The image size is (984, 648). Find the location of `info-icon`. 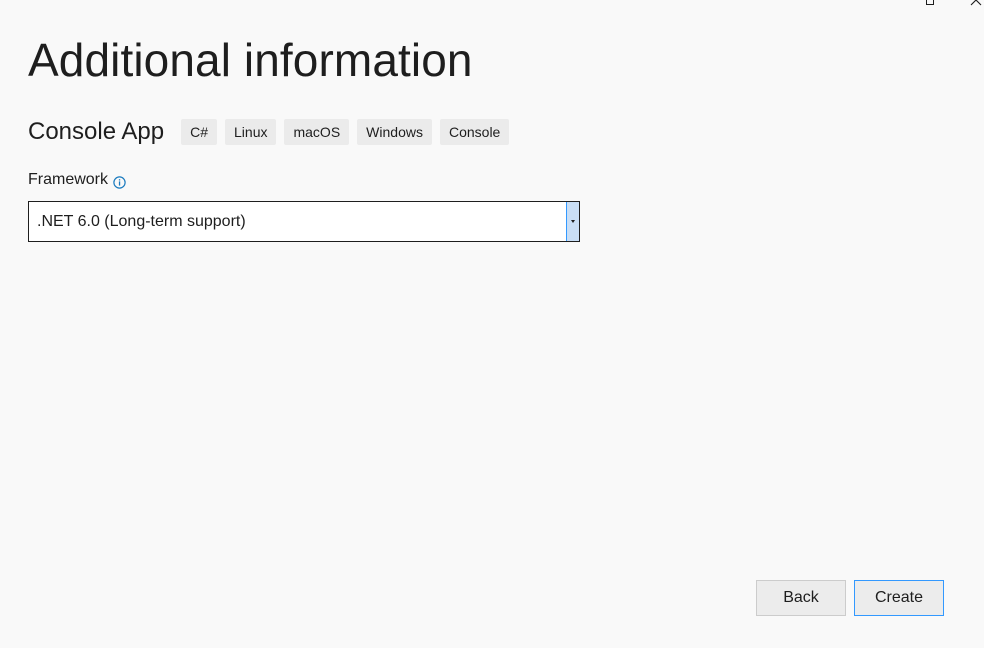

info-icon is located at coordinates (119, 182).